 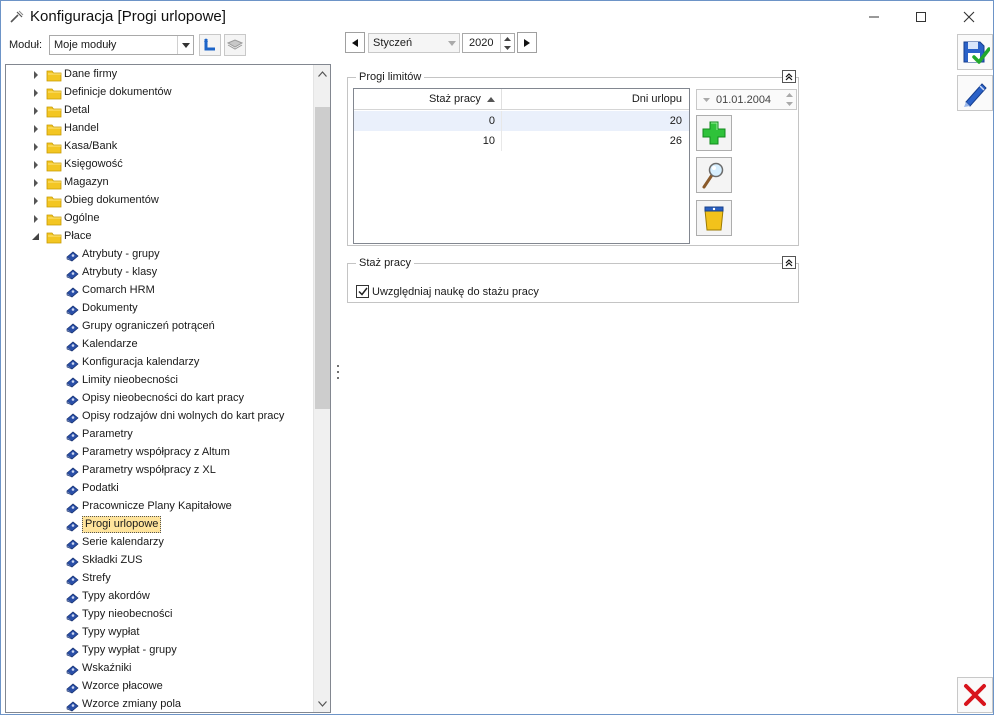 I want to click on tree-leaf-label: Podatki, so click(x=100, y=488).